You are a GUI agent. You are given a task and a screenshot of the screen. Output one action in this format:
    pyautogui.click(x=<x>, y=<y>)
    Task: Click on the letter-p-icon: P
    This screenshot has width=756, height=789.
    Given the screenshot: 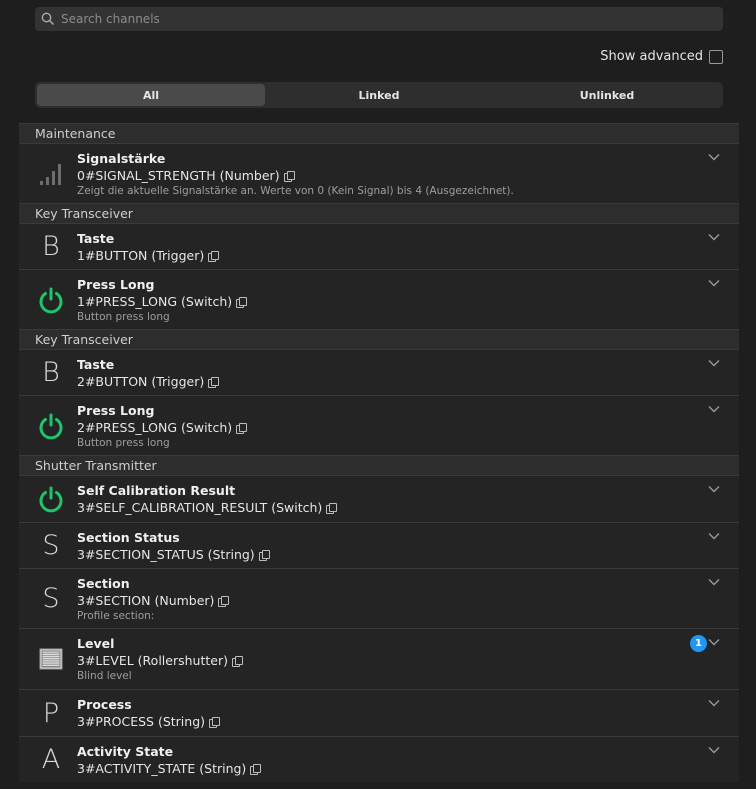 What is the action you would take?
    pyautogui.click(x=51, y=713)
    